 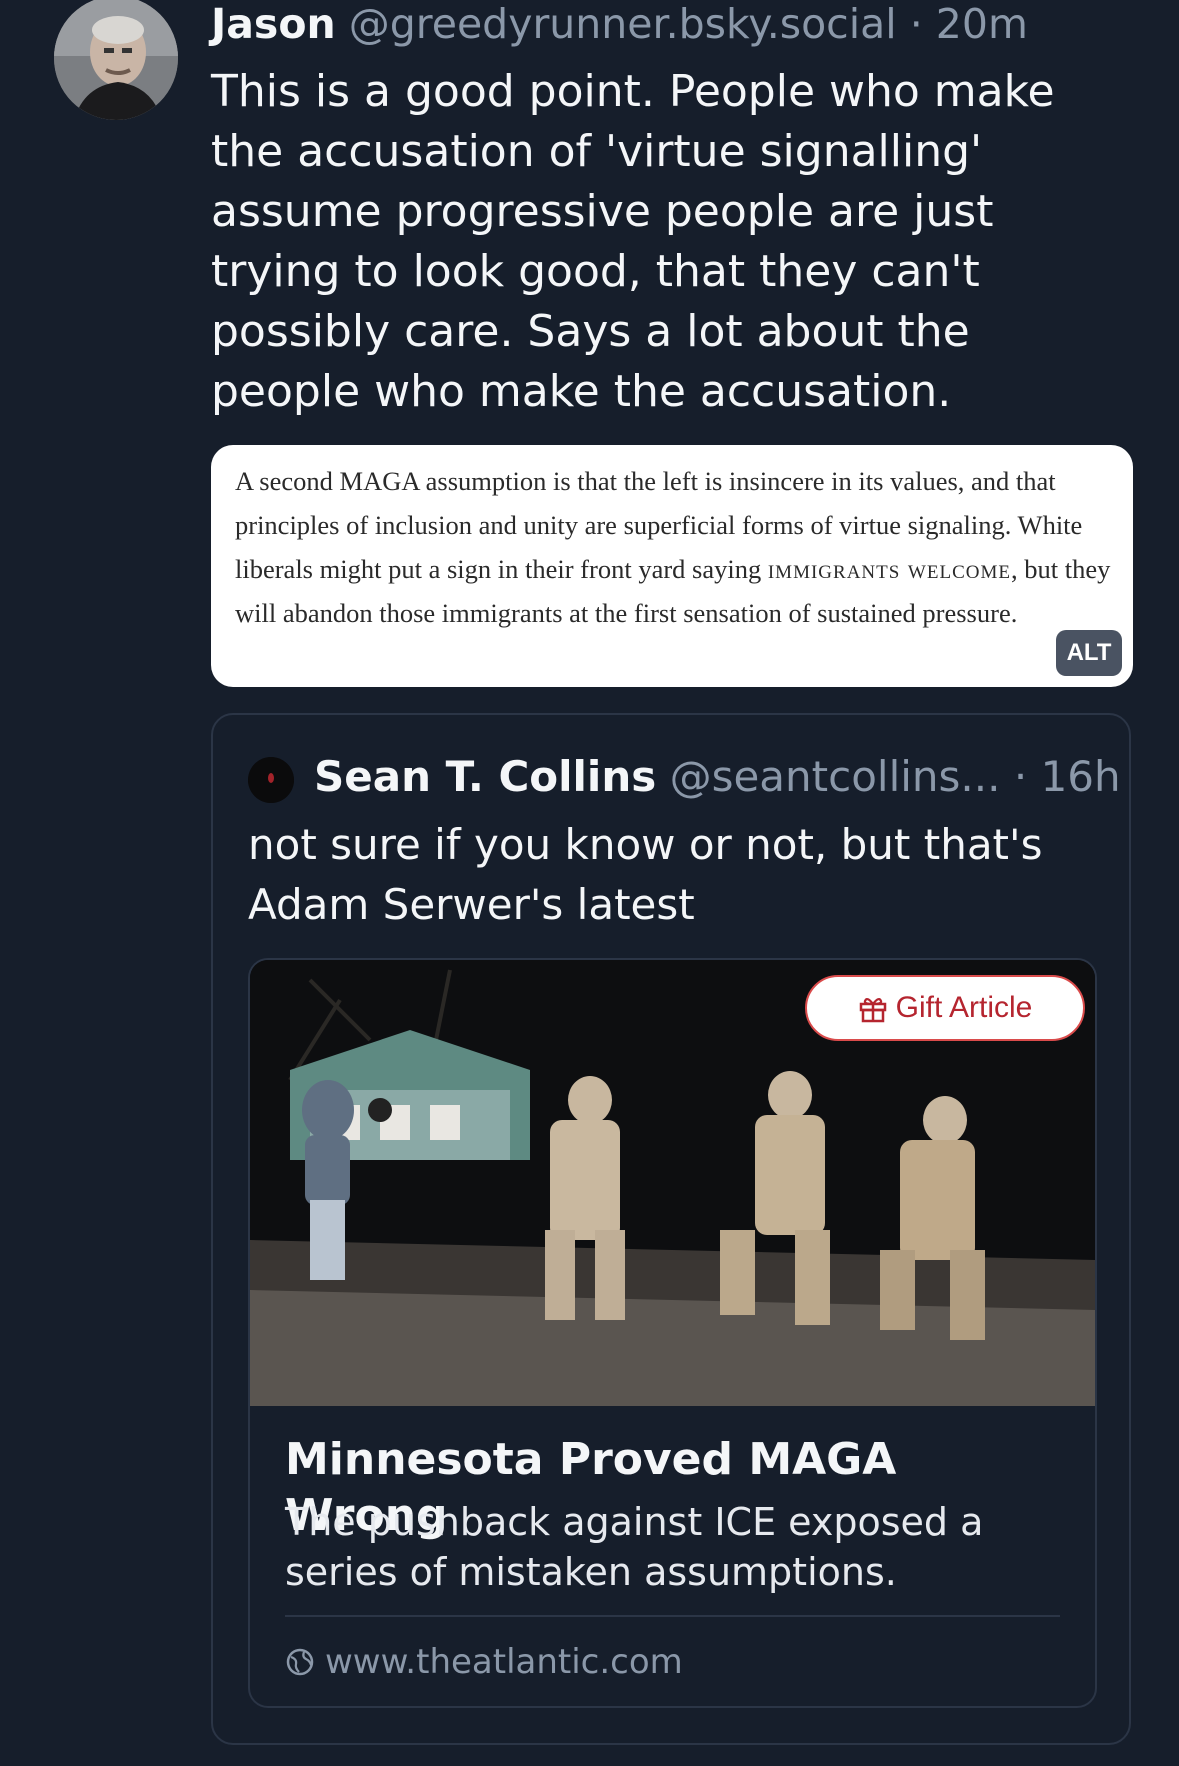 What do you see at coordinates (273, 24) in the screenshot?
I see `author-name: Jason` at bounding box center [273, 24].